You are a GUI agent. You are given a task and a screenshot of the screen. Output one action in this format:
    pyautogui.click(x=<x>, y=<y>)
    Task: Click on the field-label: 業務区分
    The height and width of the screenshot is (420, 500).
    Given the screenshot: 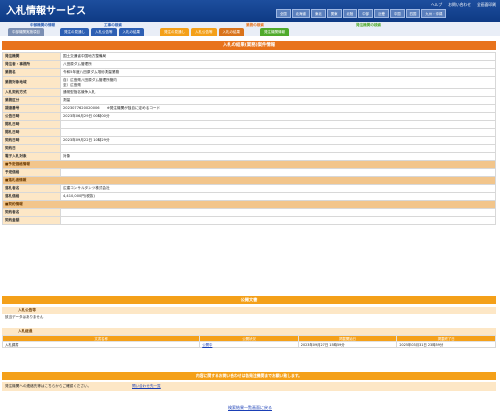 What is the action you would take?
    pyautogui.click(x=31, y=100)
    